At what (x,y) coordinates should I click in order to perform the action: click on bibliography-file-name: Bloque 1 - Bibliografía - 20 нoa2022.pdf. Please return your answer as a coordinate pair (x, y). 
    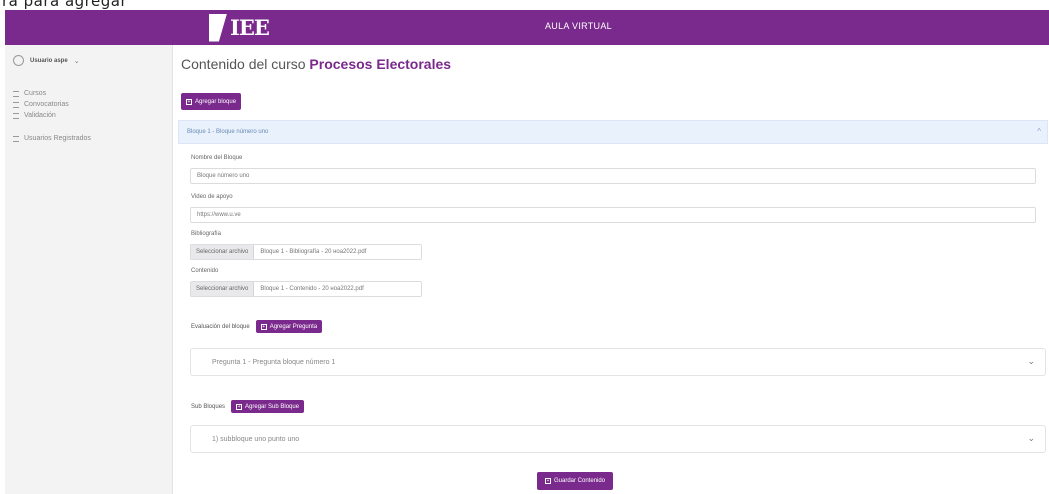
    Looking at the image, I should click on (313, 252).